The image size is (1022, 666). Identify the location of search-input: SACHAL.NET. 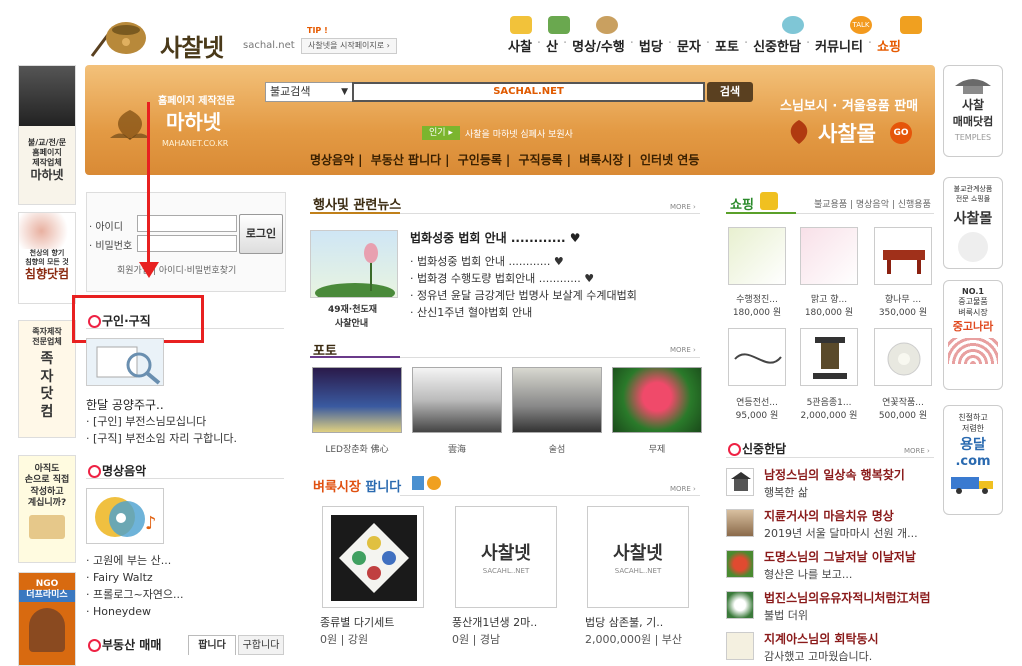
(528, 92).